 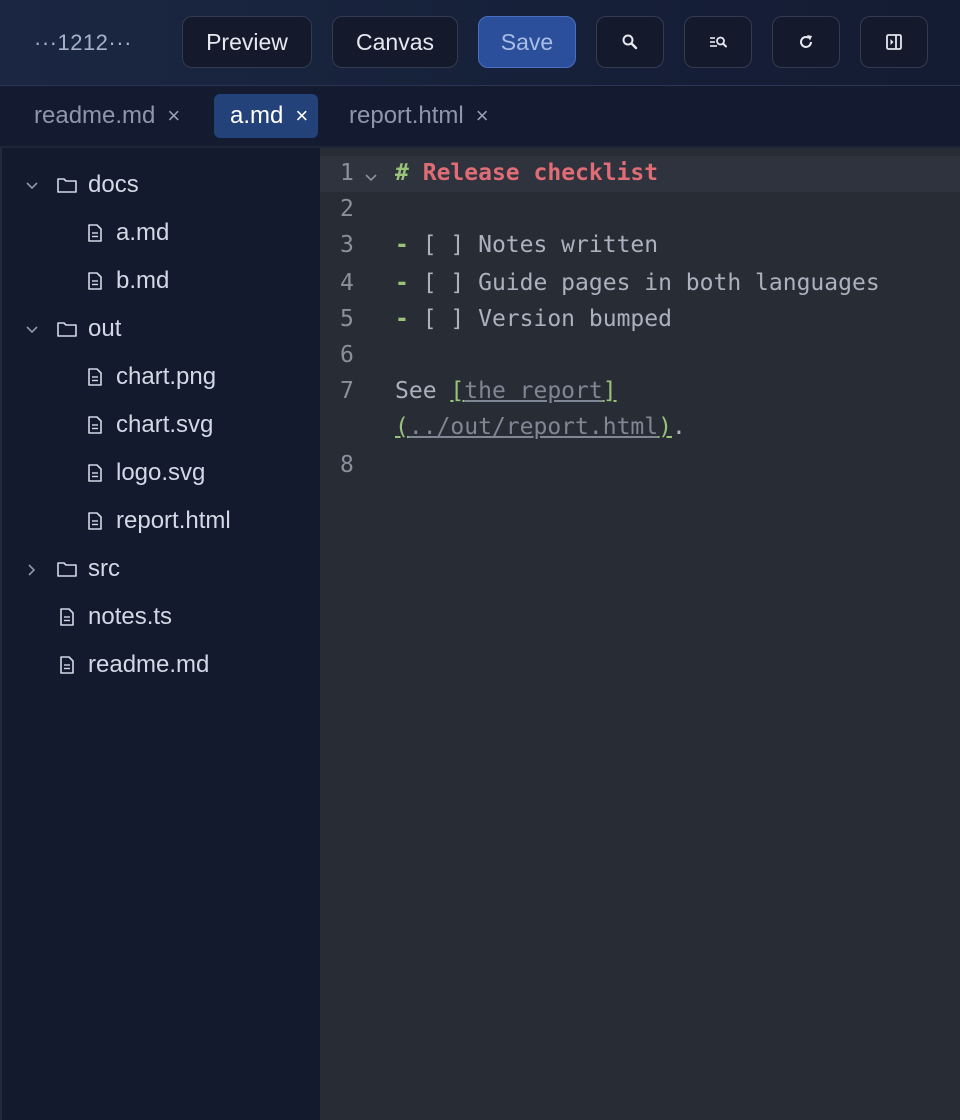 I want to click on line-number: 4, so click(x=347, y=283).